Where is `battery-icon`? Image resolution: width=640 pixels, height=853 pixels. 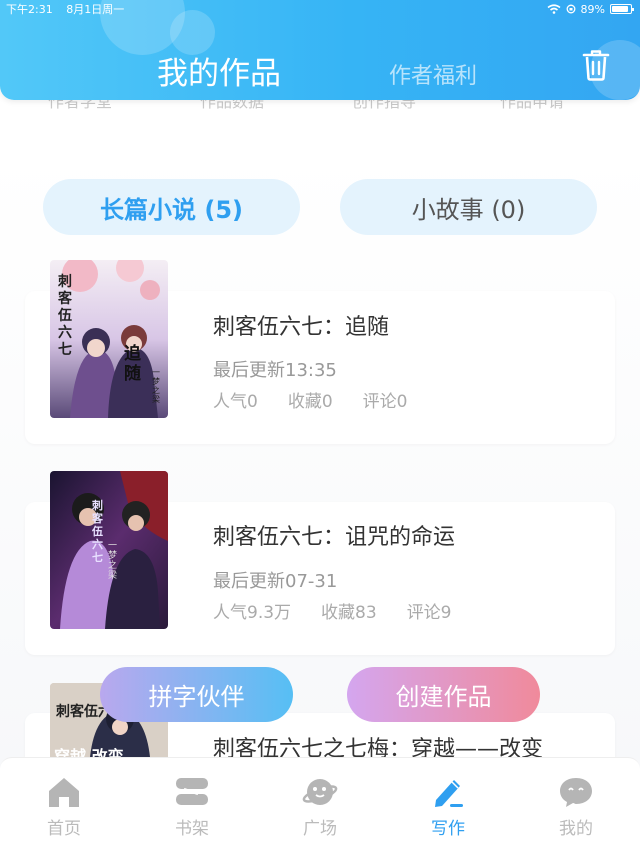 battery-icon is located at coordinates (622, 9).